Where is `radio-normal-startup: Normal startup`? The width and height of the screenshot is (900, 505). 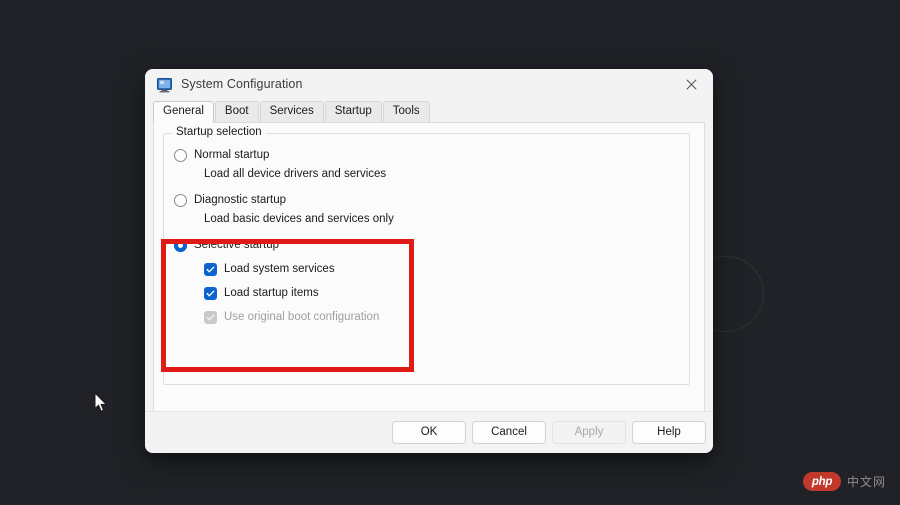
radio-normal-startup: Normal startup is located at coordinates (221, 155).